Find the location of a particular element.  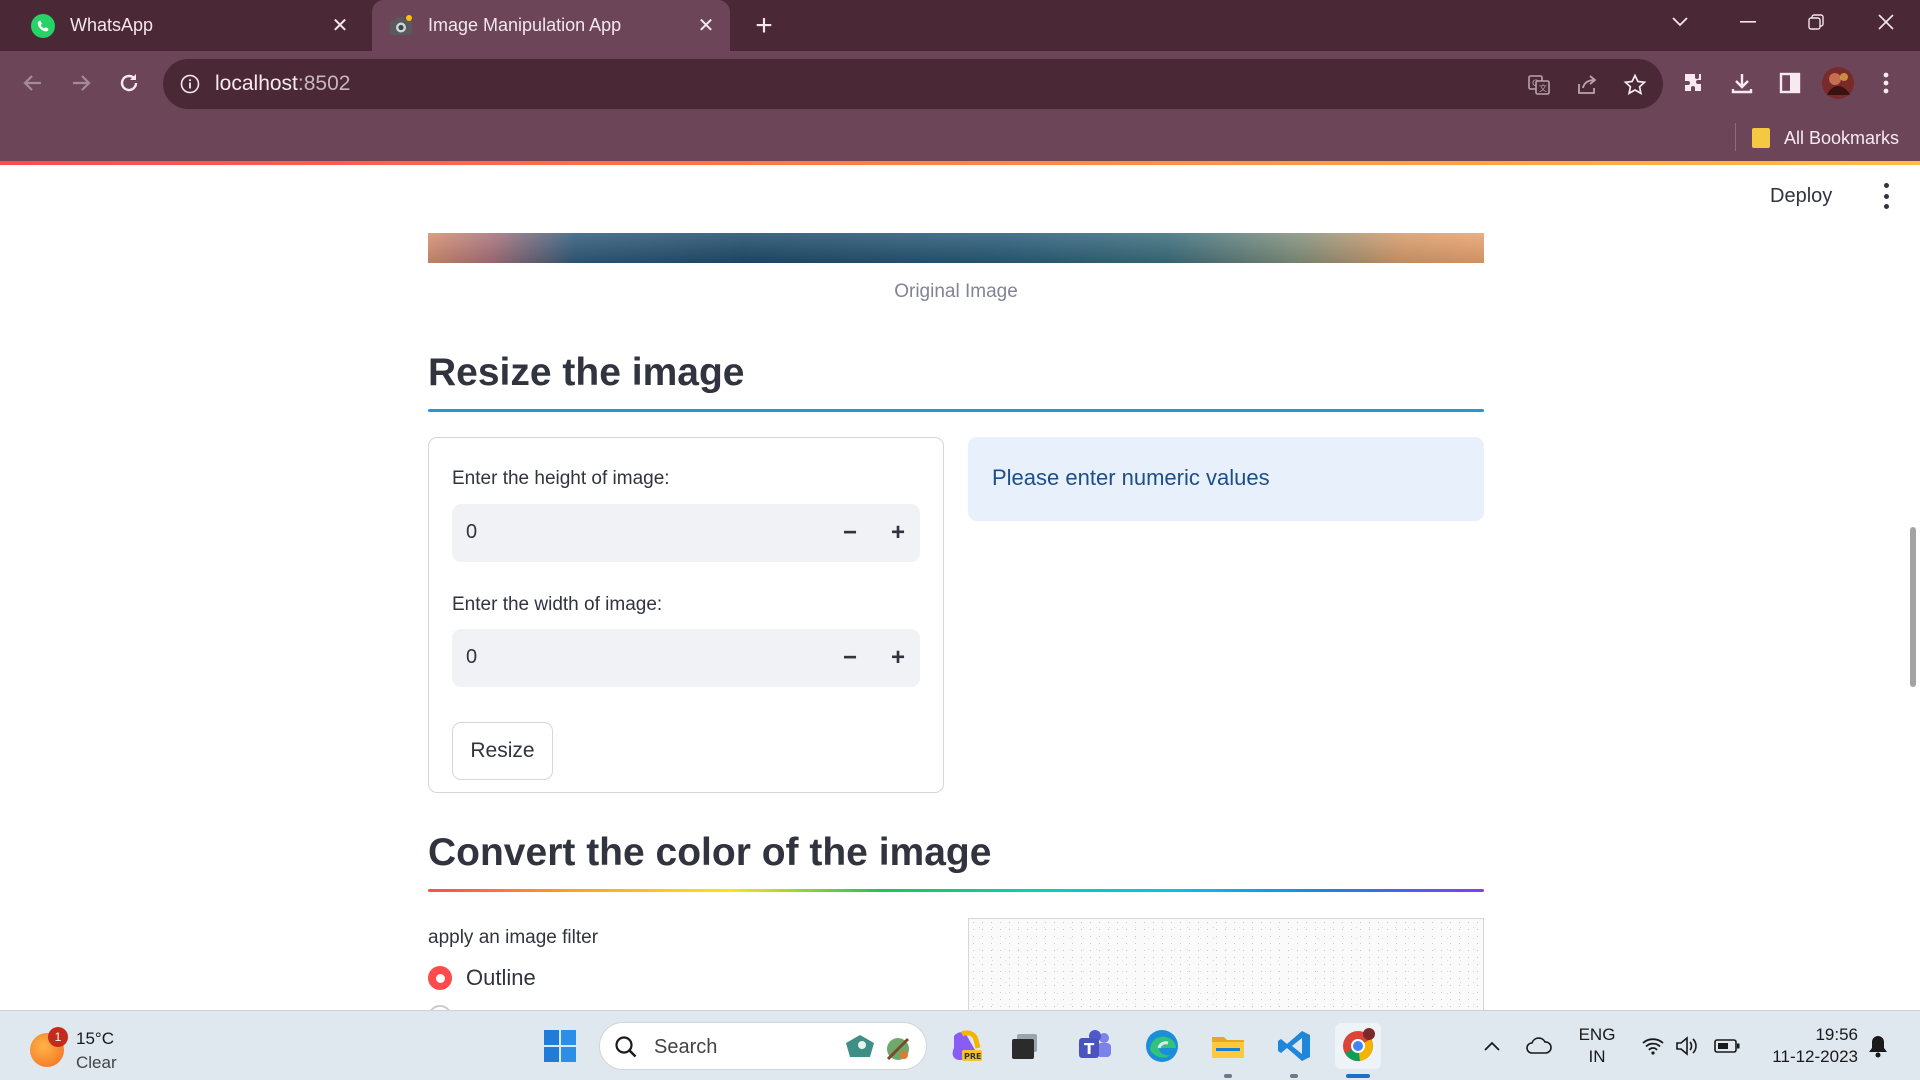

forward-icon is located at coordinates (81, 83).